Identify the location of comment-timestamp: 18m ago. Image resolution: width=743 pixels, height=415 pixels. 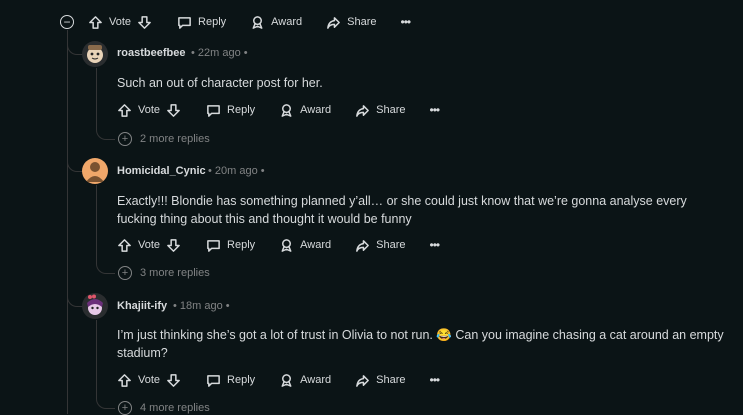
(201, 306).